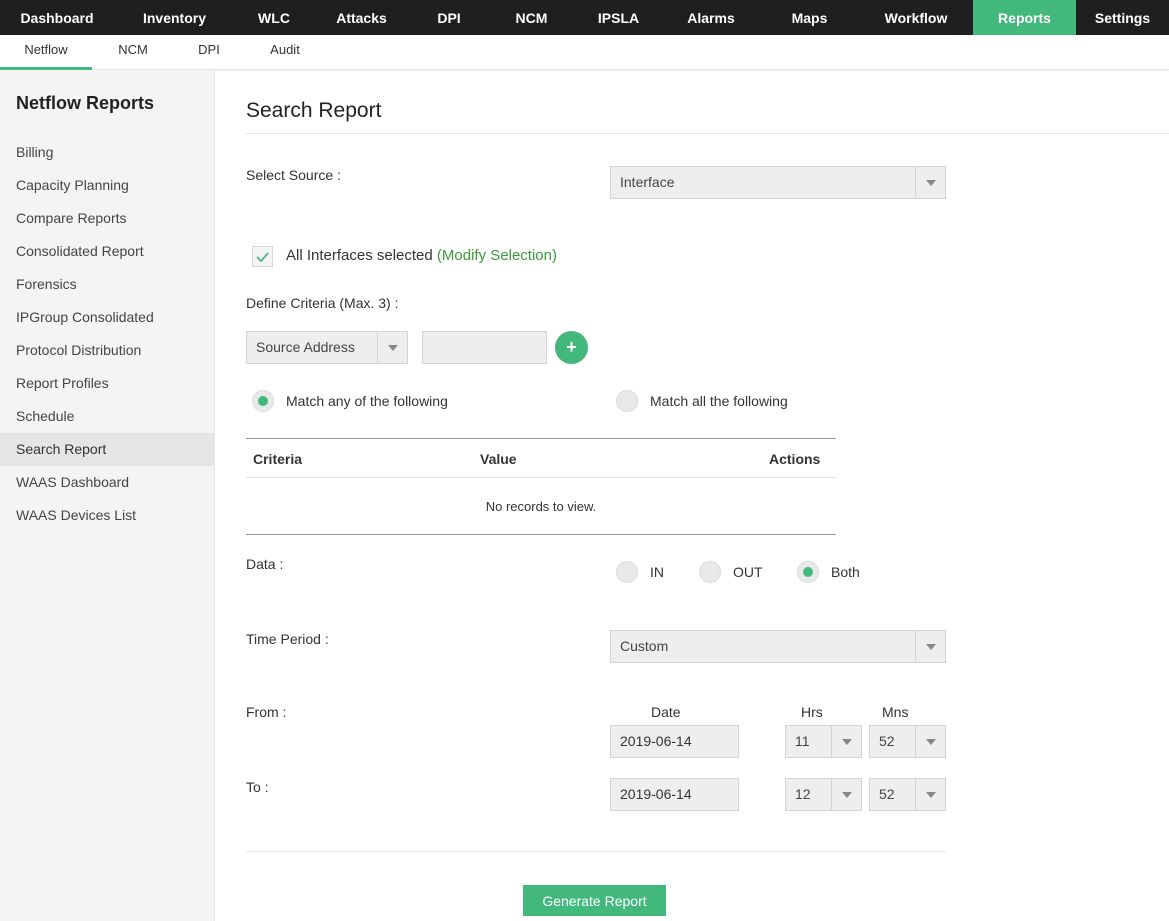 The height and width of the screenshot is (921, 1169). I want to click on define-criteria-label: Define Criteria (Max. 3) :, so click(322, 303).